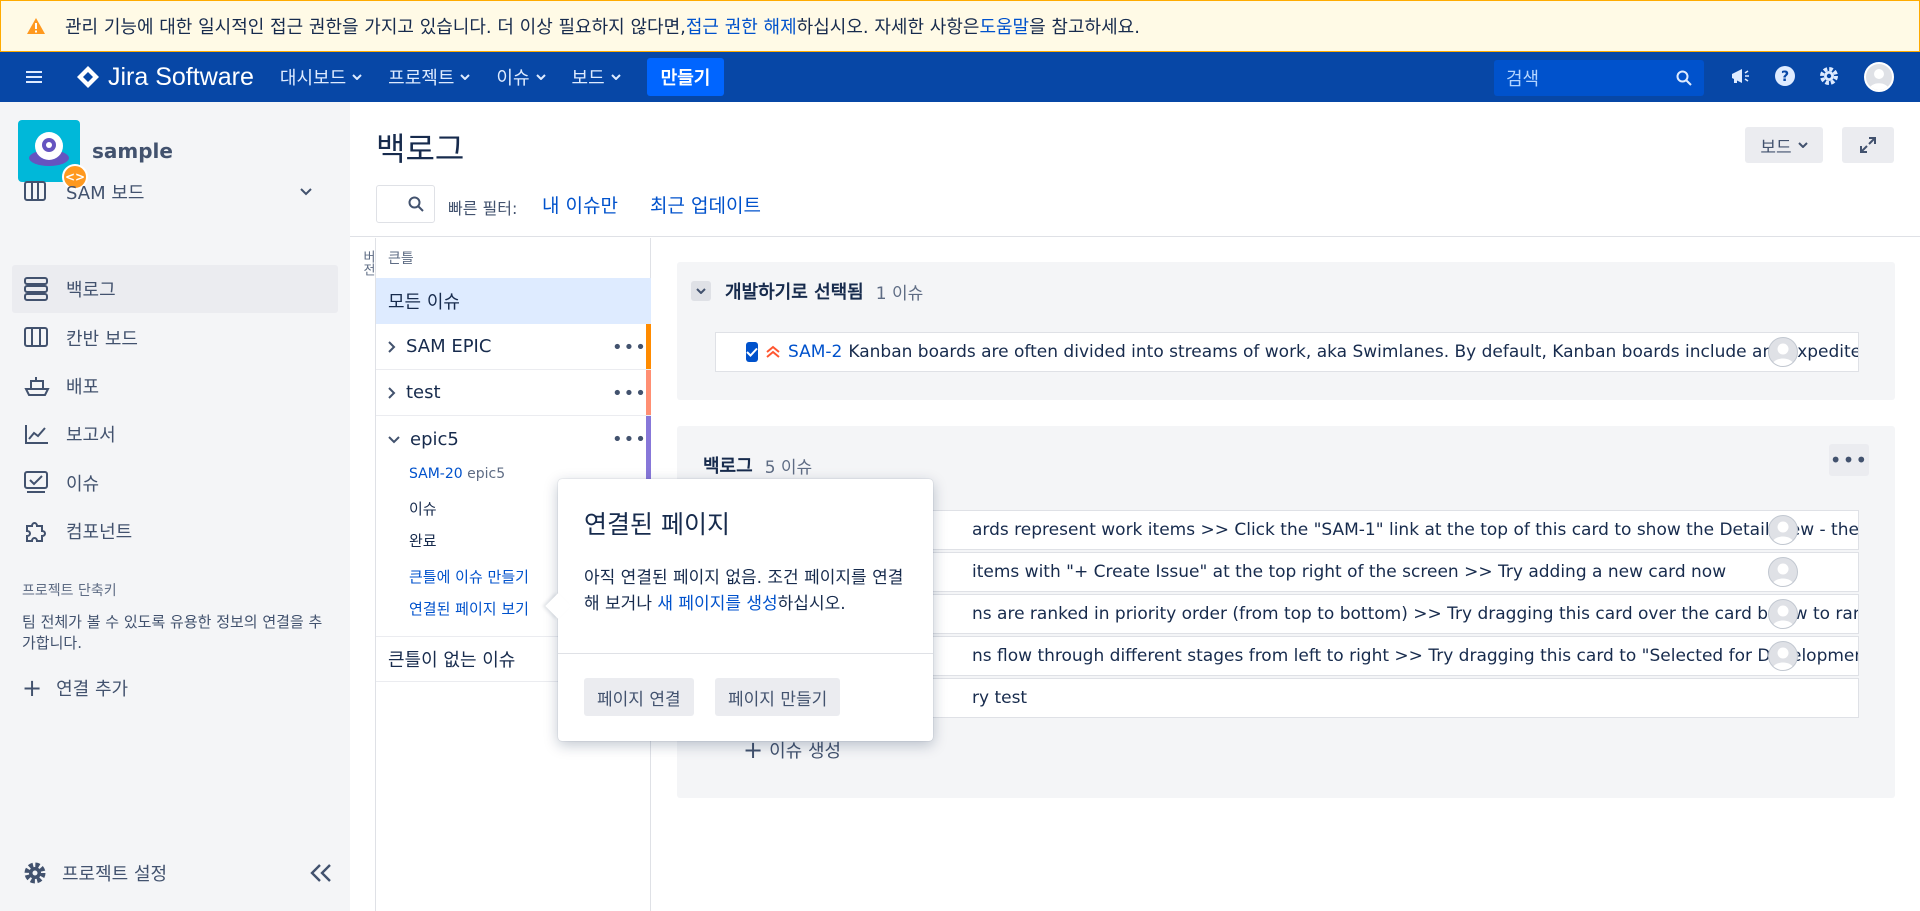 This screenshot has height=911, width=1920. I want to click on epic-item: SAM EPIC •••, so click(513, 347).